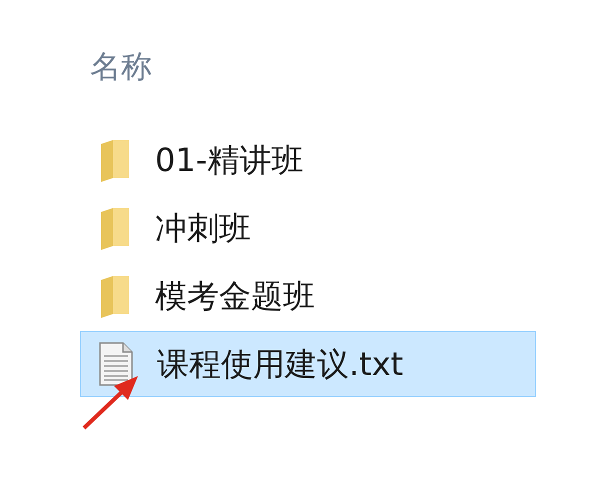 This screenshot has width=600, height=480. What do you see at coordinates (308, 159) in the screenshot?
I see `file-row: 01-精讲班` at bounding box center [308, 159].